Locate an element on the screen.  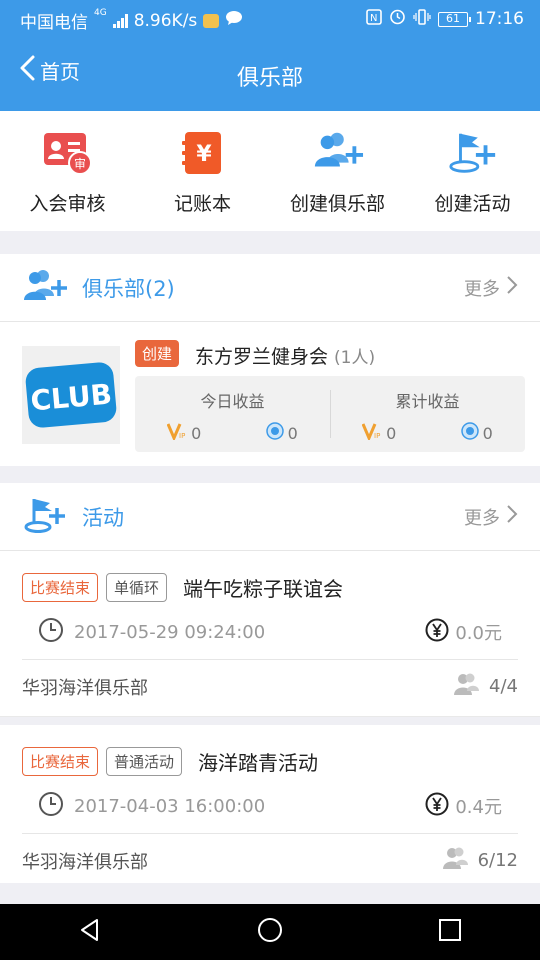
clubs-header: 俱乐部(2) 更多 is located at coordinates (270, 288).